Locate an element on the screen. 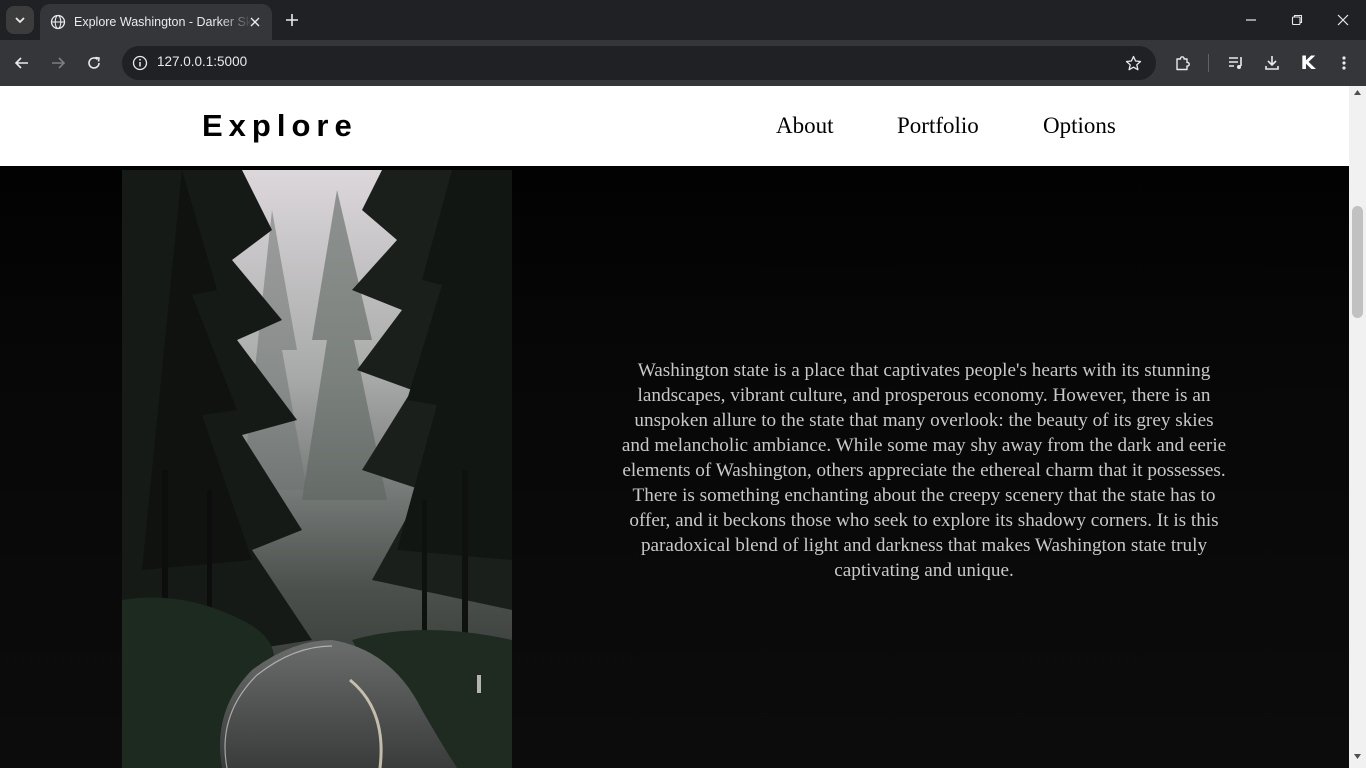 This screenshot has width=1366, height=768. arrow-right-icon is located at coordinates (59, 63).